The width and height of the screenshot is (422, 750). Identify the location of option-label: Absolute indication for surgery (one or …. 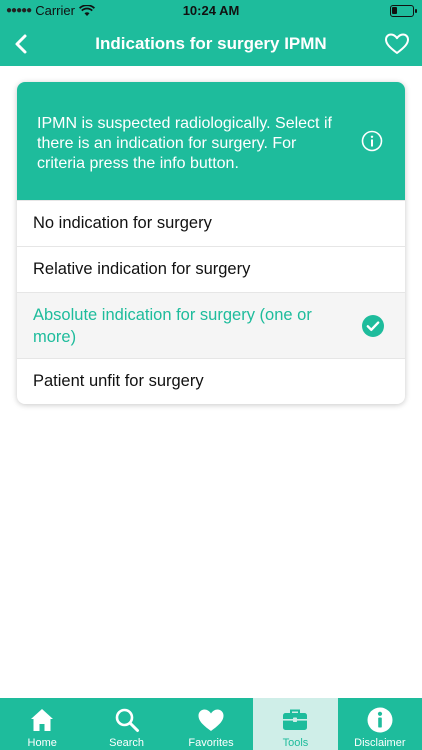
(172, 325).